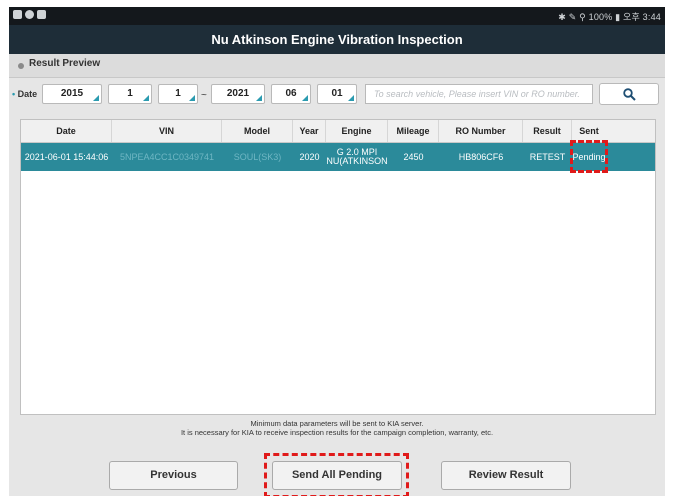  I want to click on to-year-value: 2021, so click(238, 93).